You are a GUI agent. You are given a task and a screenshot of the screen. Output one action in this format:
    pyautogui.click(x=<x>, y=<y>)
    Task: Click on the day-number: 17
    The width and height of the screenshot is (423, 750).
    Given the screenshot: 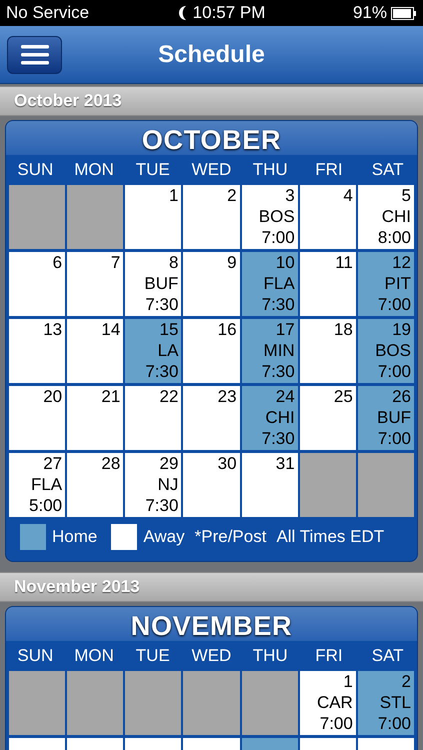 What is the action you would take?
    pyautogui.click(x=285, y=329)
    